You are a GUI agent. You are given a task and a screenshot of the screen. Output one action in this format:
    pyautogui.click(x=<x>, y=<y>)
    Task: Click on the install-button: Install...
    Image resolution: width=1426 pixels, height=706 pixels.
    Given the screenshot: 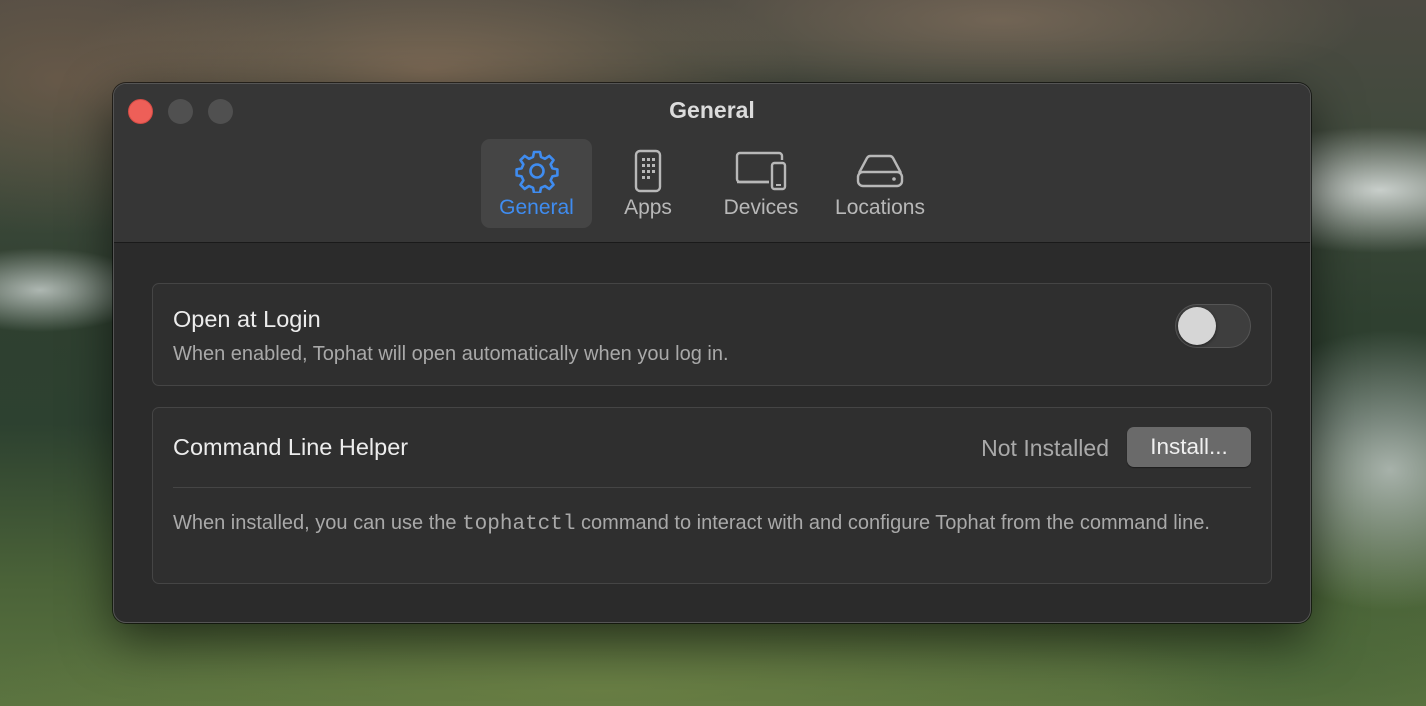 What is the action you would take?
    pyautogui.click(x=1189, y=447)
    